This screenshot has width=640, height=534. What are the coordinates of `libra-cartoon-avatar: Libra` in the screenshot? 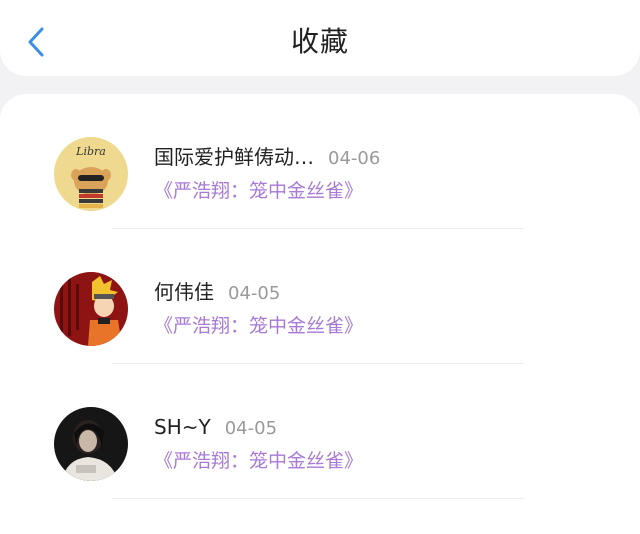 It's located at (91, 174).